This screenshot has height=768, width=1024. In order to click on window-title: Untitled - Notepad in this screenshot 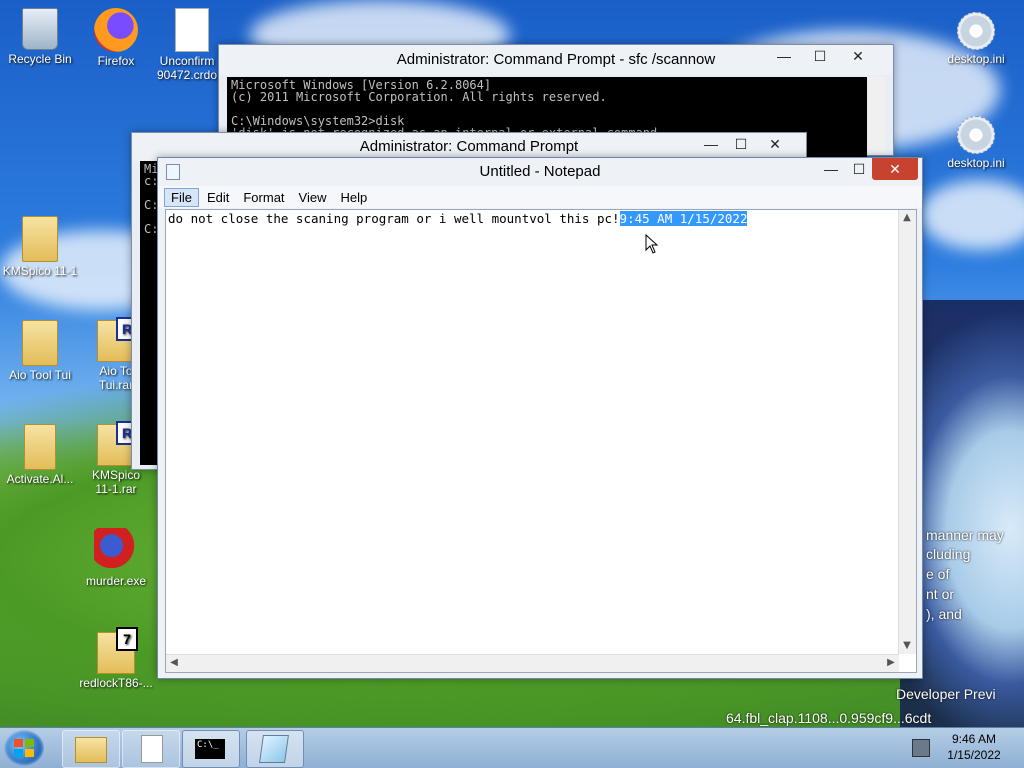, I will do `click(540, 171)`.